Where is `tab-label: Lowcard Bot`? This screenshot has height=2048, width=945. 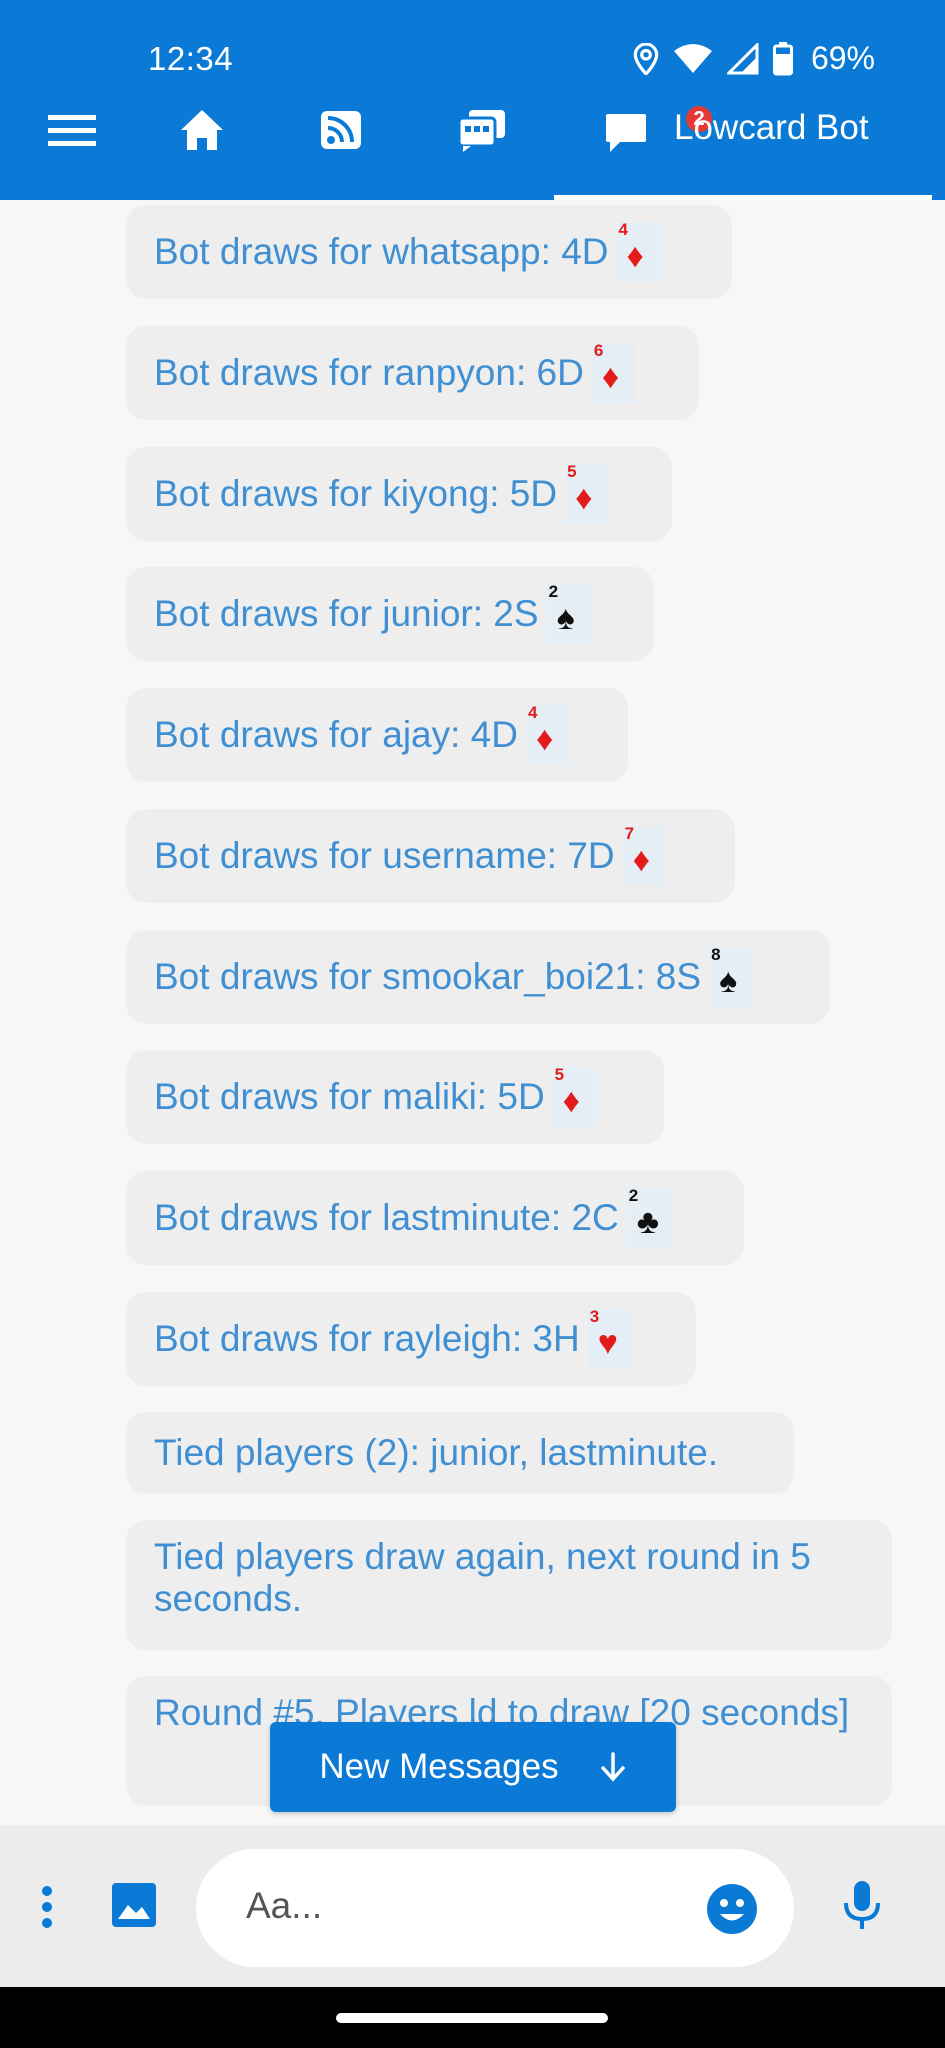 tab-label: Lowcard Bot is located at coordinates (771, 127).